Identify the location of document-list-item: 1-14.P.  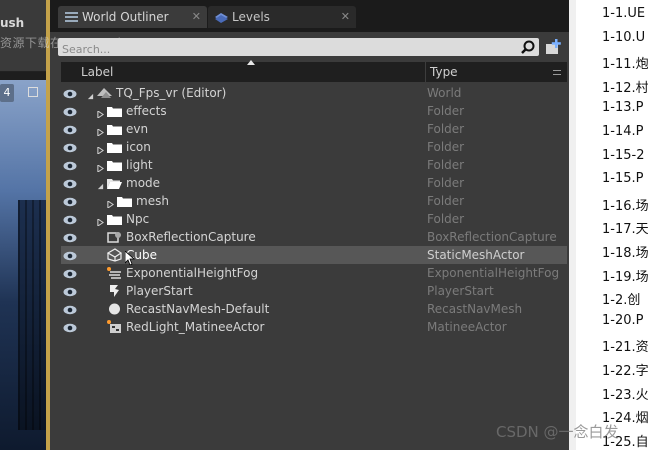
(622, 131).